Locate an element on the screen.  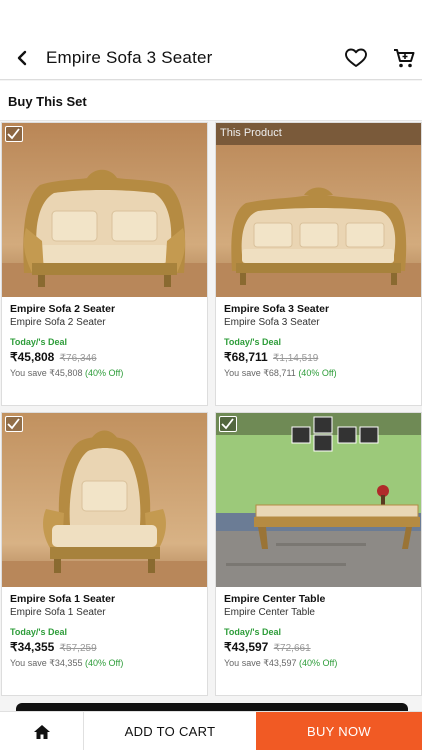
price-row: ₹68,711 ₹1,14,519 is located at coordinates (321, 358).